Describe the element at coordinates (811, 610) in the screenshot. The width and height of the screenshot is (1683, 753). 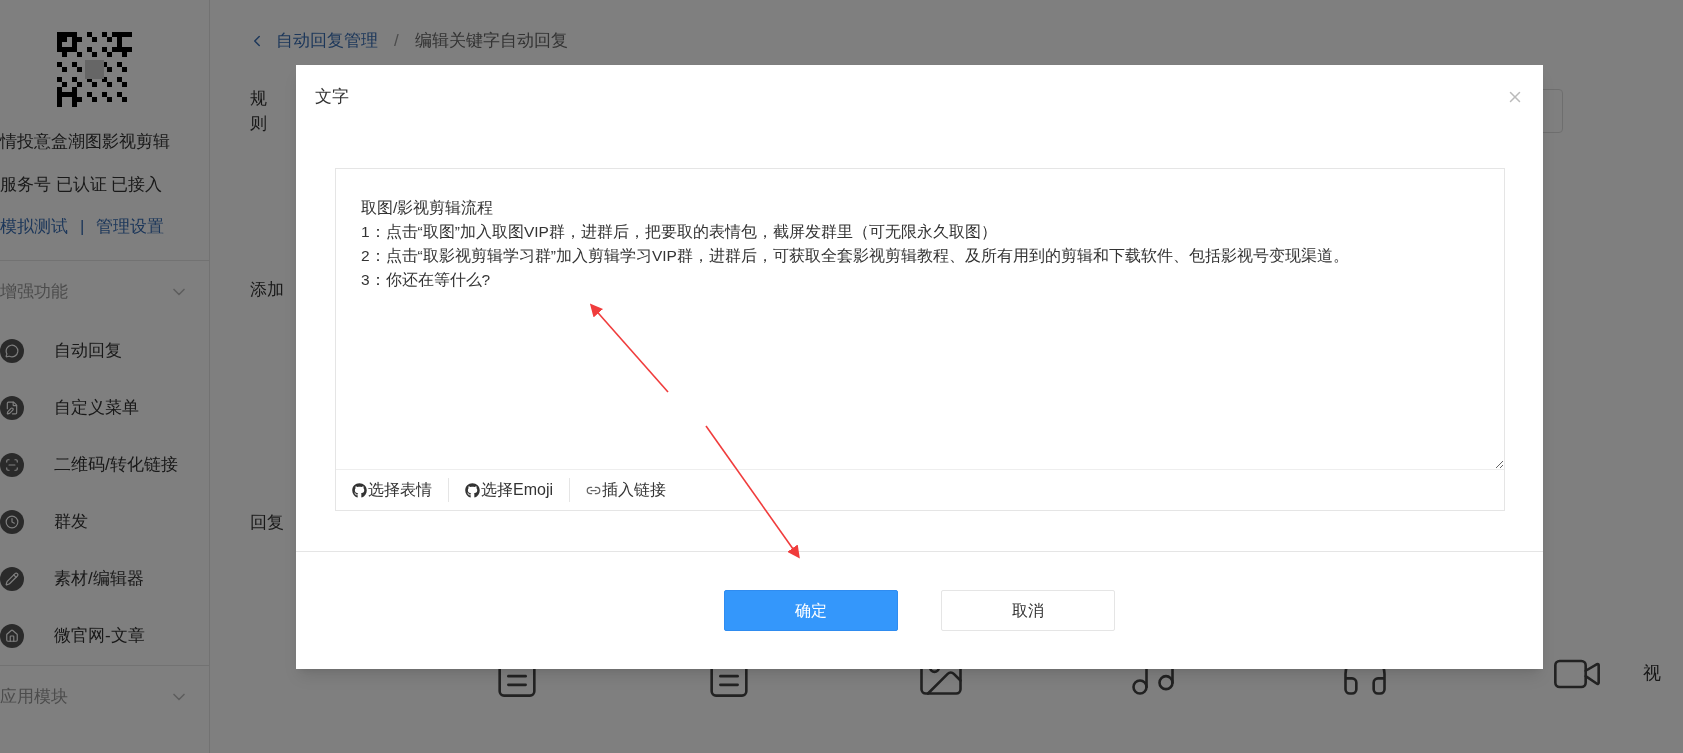
I see `confirm-button: 确定` at that location.